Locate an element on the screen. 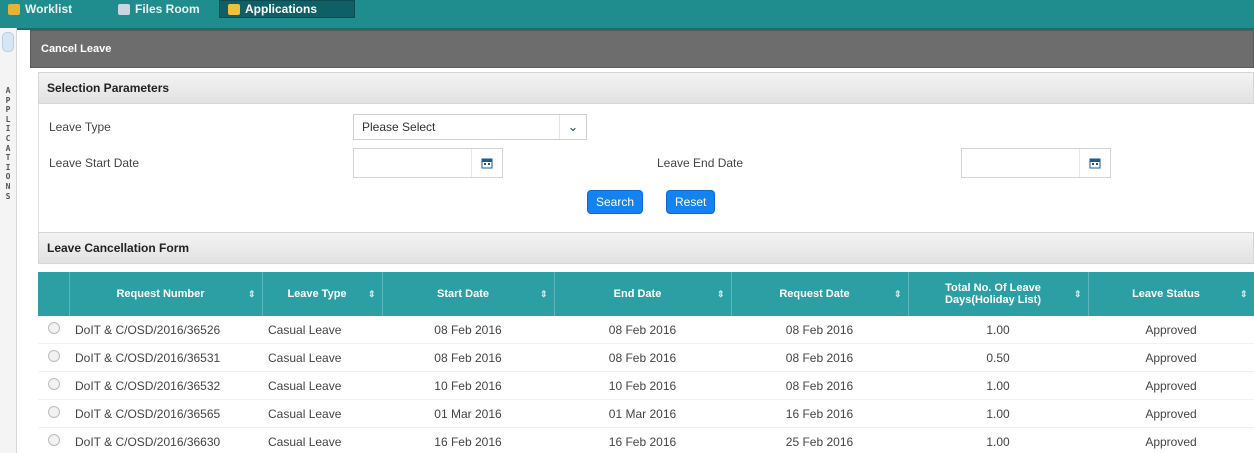  reset-button: Reset is located at coordinates (691, 202).